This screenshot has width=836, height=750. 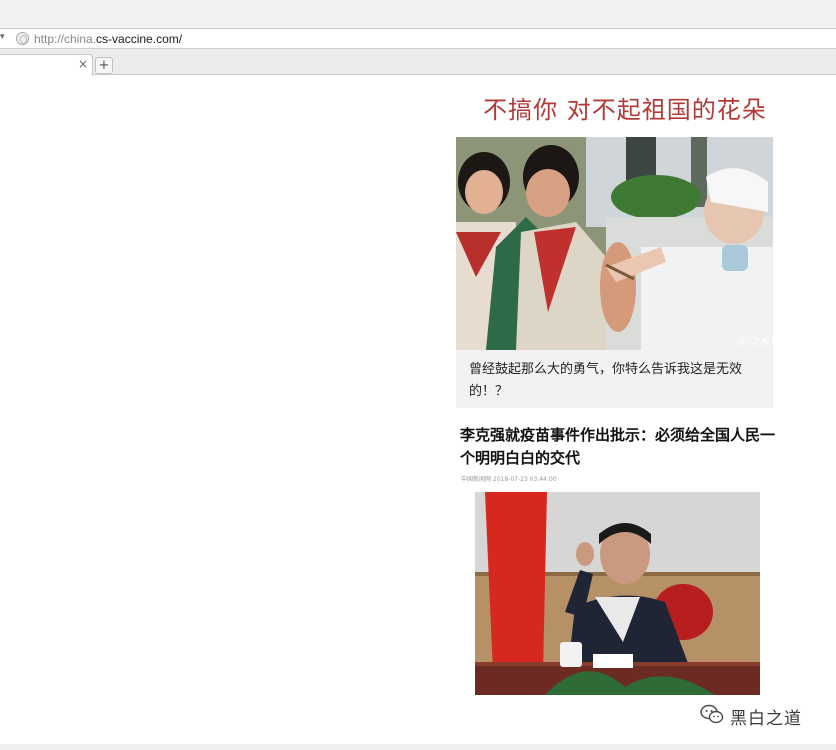 I want to click on news-title: 李克强就疫苗事件作出批示：必须给全国人民一个明明白白的交代, so click(x=617, y=447).